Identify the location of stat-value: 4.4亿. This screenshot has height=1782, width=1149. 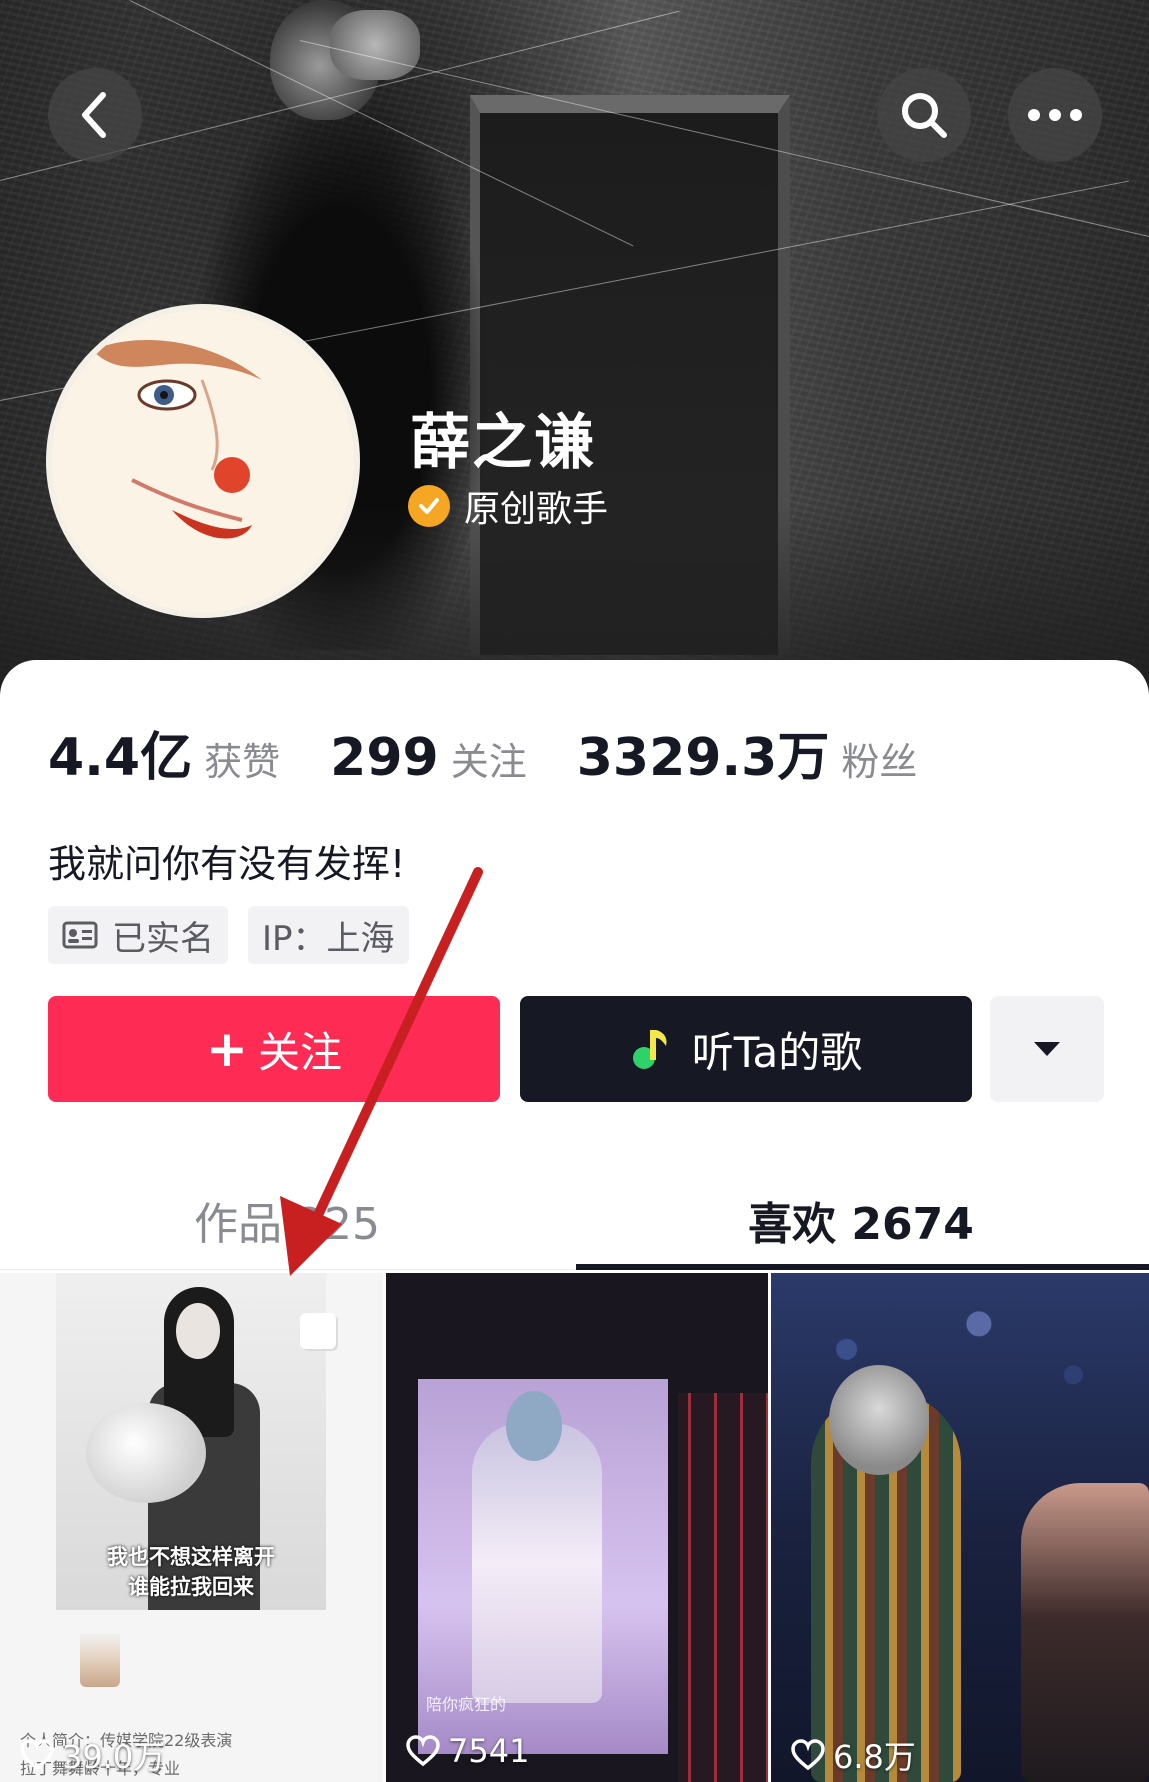
(120, 758).